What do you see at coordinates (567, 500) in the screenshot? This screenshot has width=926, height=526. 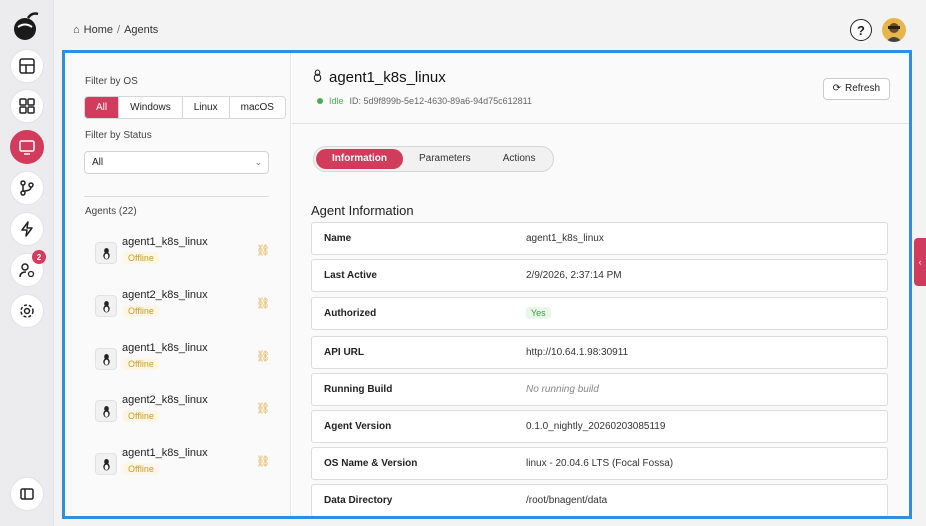 I see `info-value: /root/bnagent/data` at bounding box center [567, 500].